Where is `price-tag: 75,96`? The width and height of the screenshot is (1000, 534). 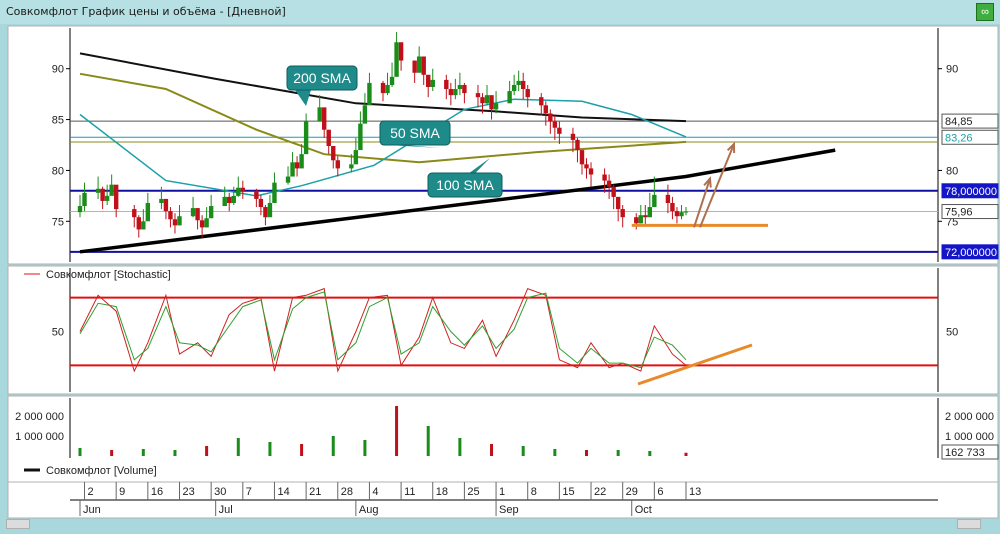 price-tag: 75,96 is located at coordinates (959, 213).